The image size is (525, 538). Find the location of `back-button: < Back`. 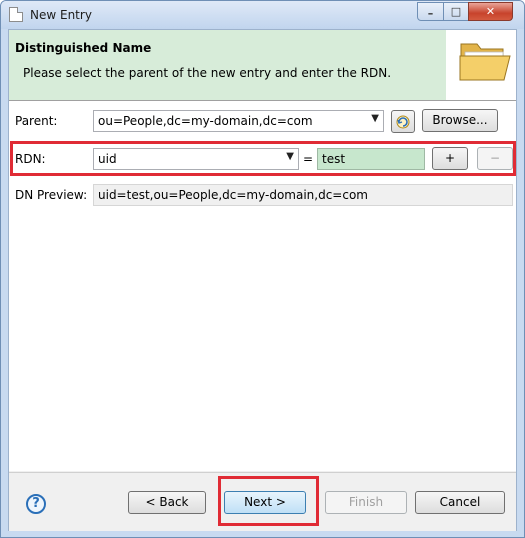

back-button: < Back is located at coordinates (167, 502).